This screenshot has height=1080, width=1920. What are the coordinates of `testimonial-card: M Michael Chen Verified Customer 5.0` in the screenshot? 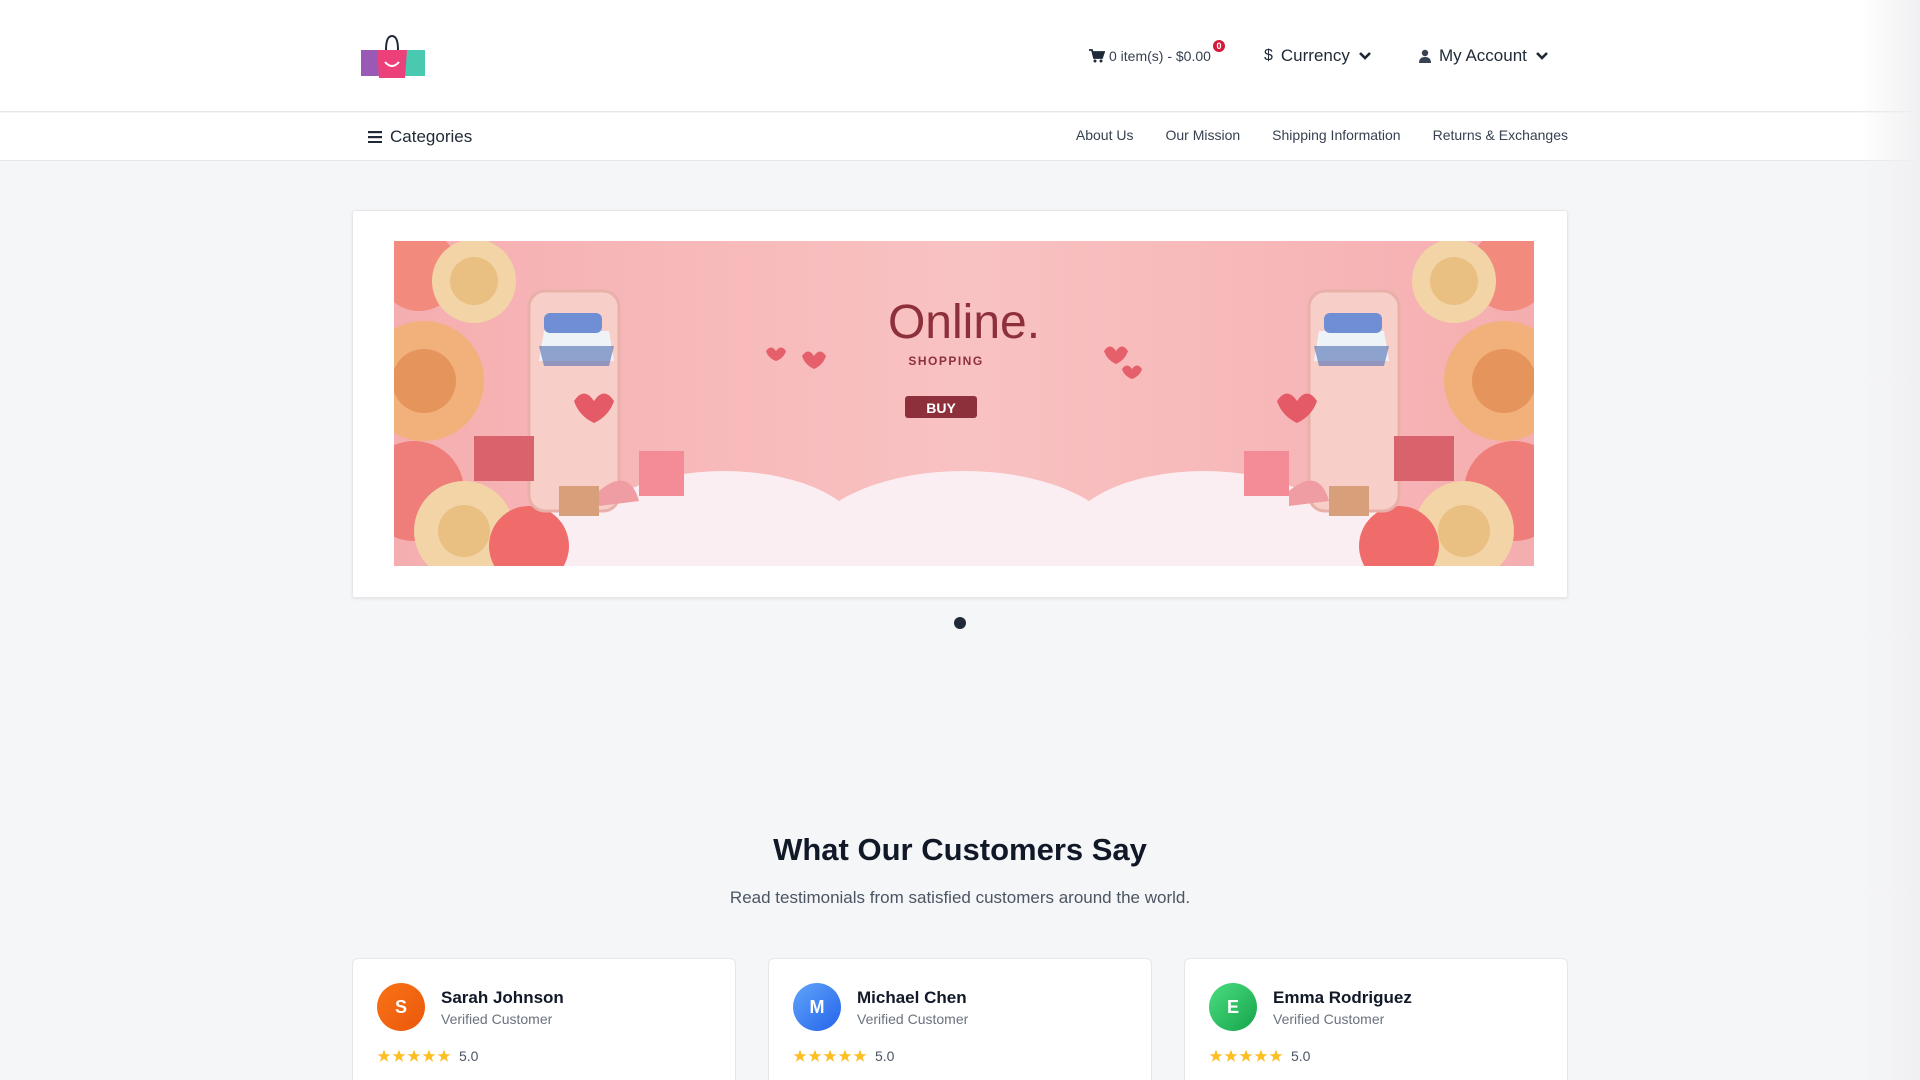 It's located at (960, 1019).